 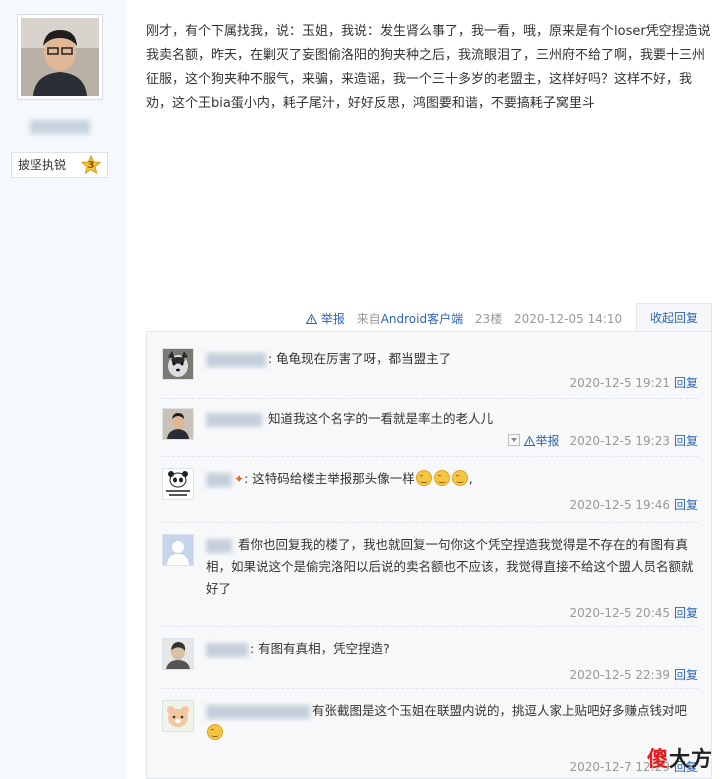 I want to click on reply-text: : 有图有真相，凭空捏造?, so click(x=320, y=648).